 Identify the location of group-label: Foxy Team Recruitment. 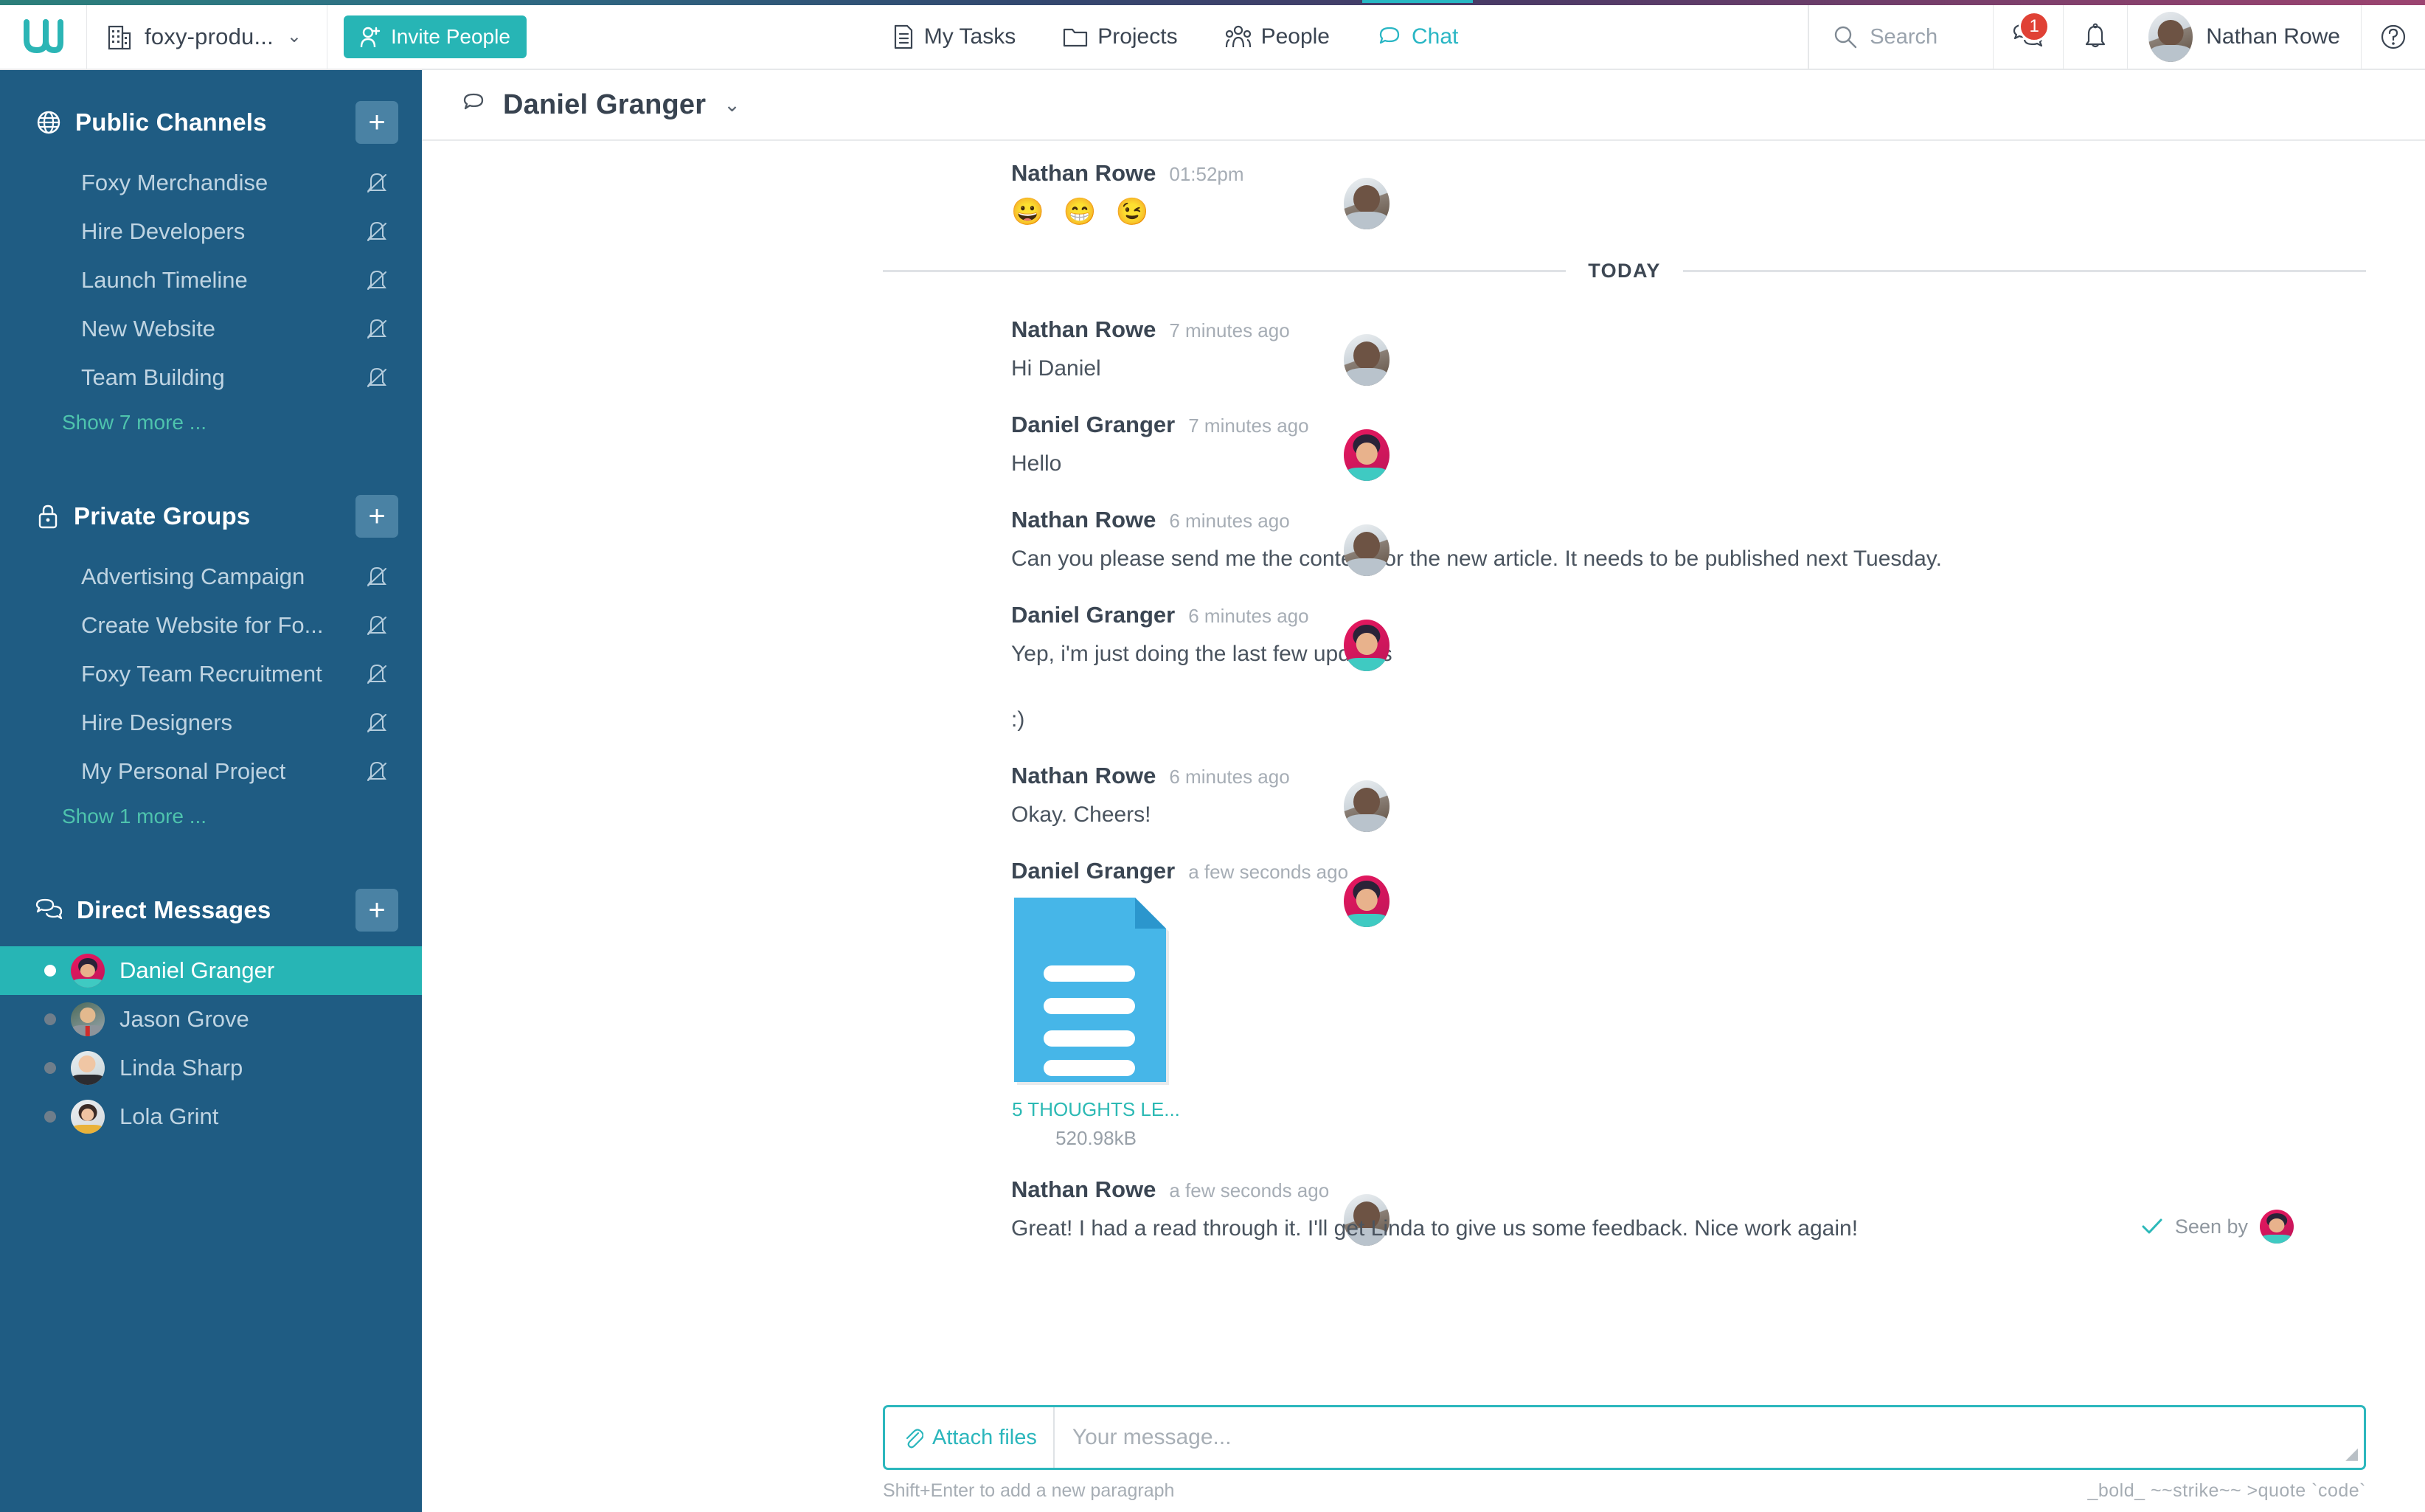
(201, 674).